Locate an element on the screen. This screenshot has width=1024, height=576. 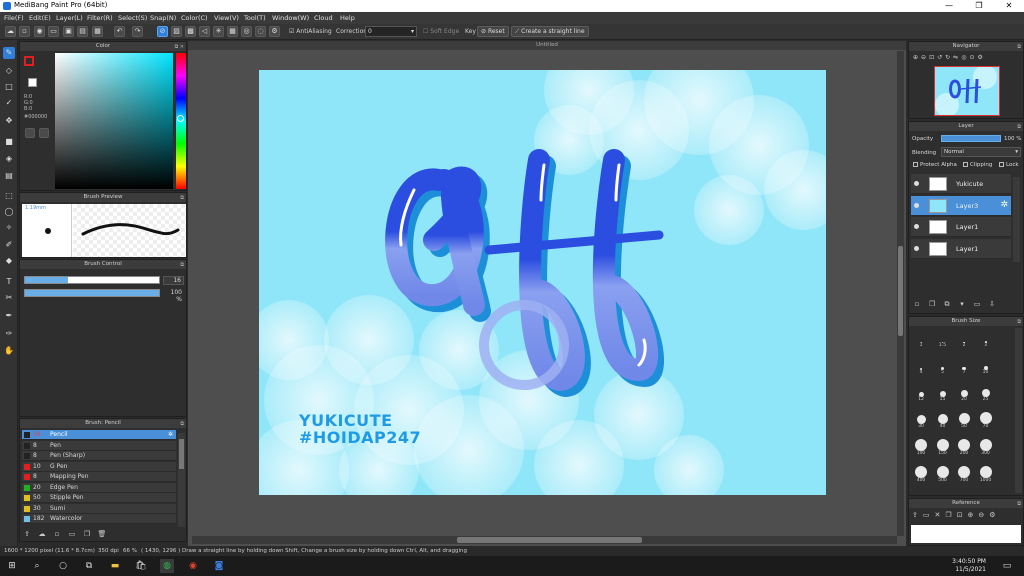
snap-curve-icon: ◌ is located at coordinates (260, 31).